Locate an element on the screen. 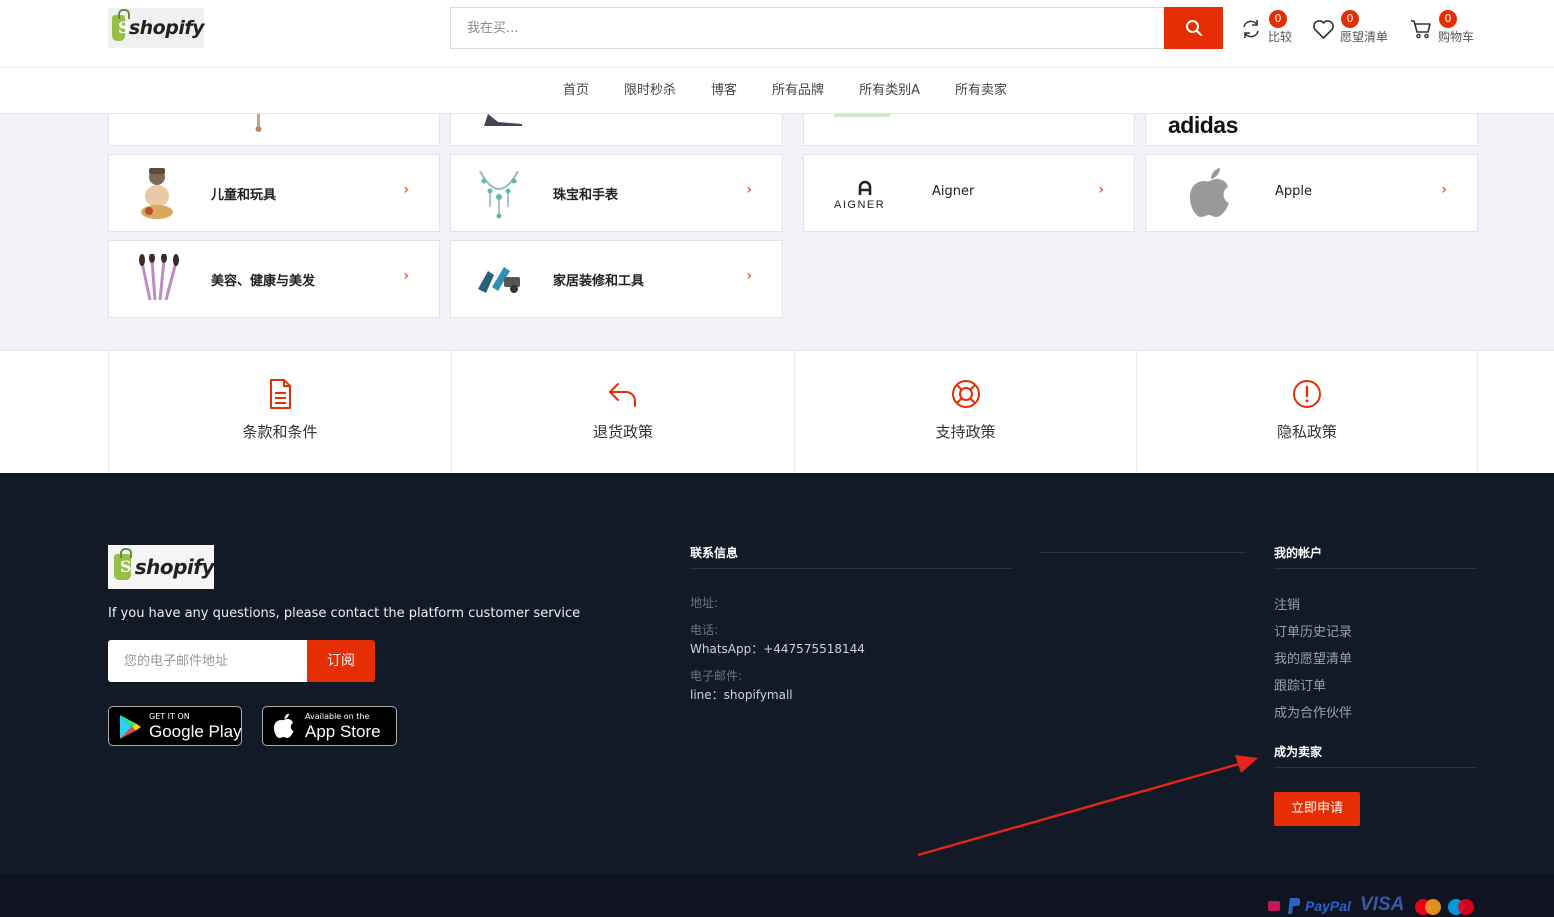 The image size is (1554, 917). category-card-jewelry-watches: 珠宝和手表 › is located at coordinates (616, 193).